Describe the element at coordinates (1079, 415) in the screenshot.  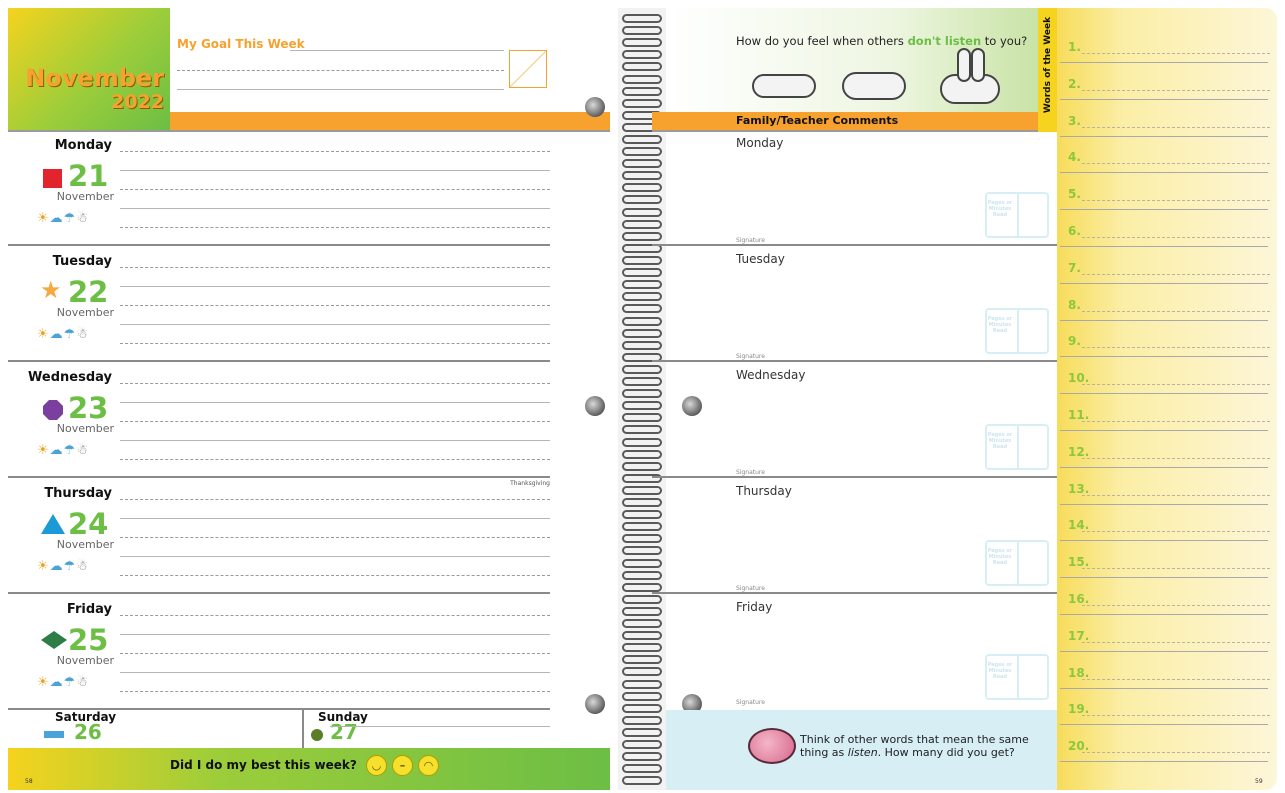
I see `word-number: 11.` at that location.